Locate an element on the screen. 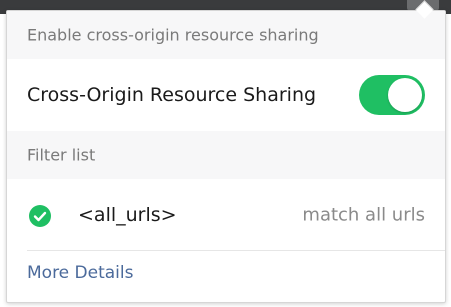 This screenshot has height=307, width=451. toggle-knob is located at coordinates (405, 95).